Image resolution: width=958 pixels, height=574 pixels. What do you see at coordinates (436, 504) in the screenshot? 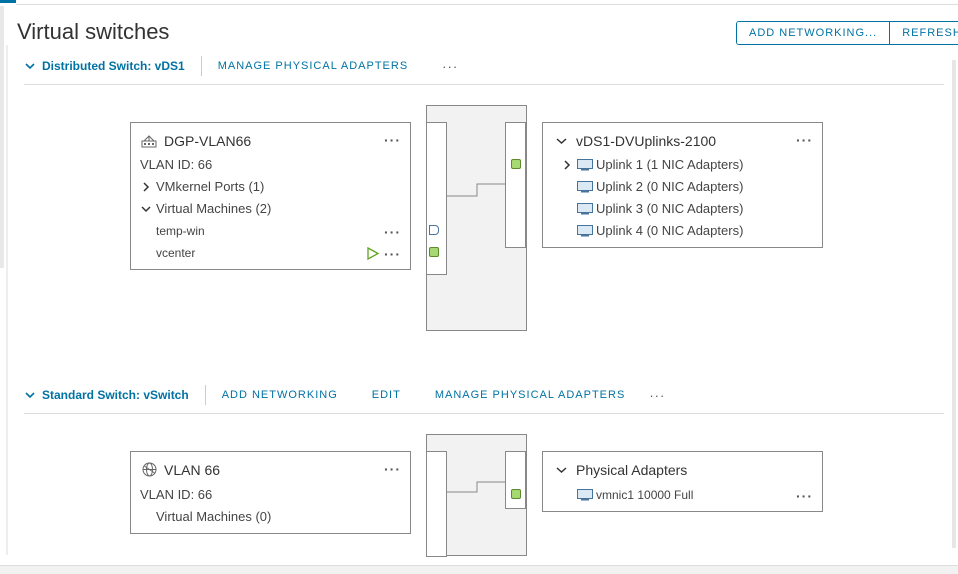
I see `switch-port-group-panel` at bounding box center [436, 504].